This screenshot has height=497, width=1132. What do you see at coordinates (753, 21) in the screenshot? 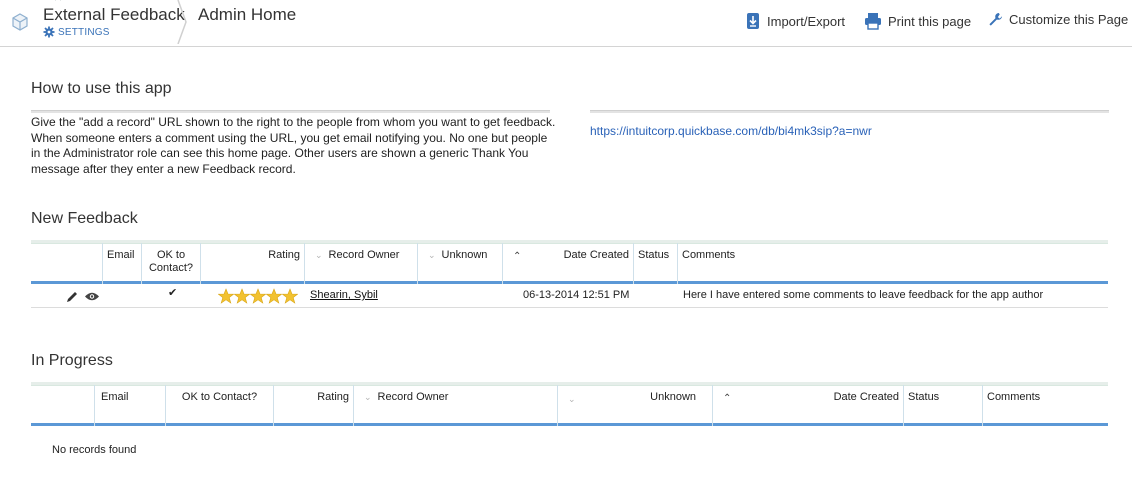
I see `import-export-icon` at bounding box center [753, 21].